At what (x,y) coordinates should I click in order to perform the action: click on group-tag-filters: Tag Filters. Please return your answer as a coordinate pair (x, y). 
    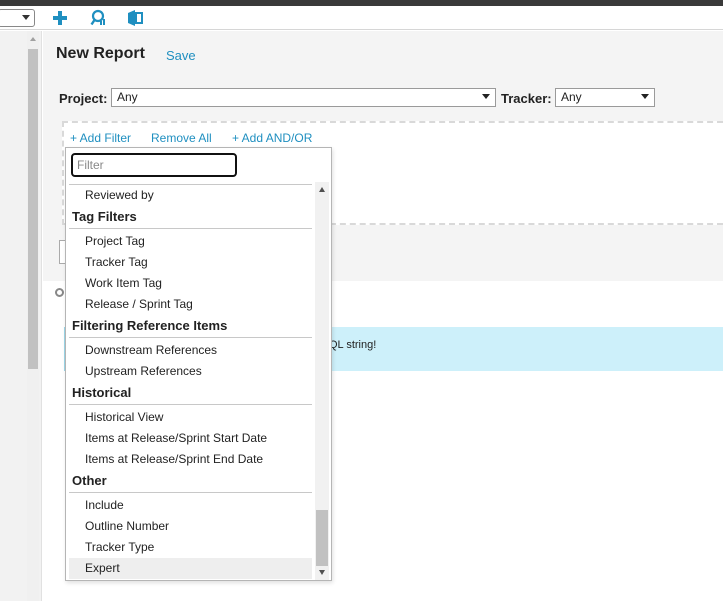
    Looking at the image, I should click on (190, 218).